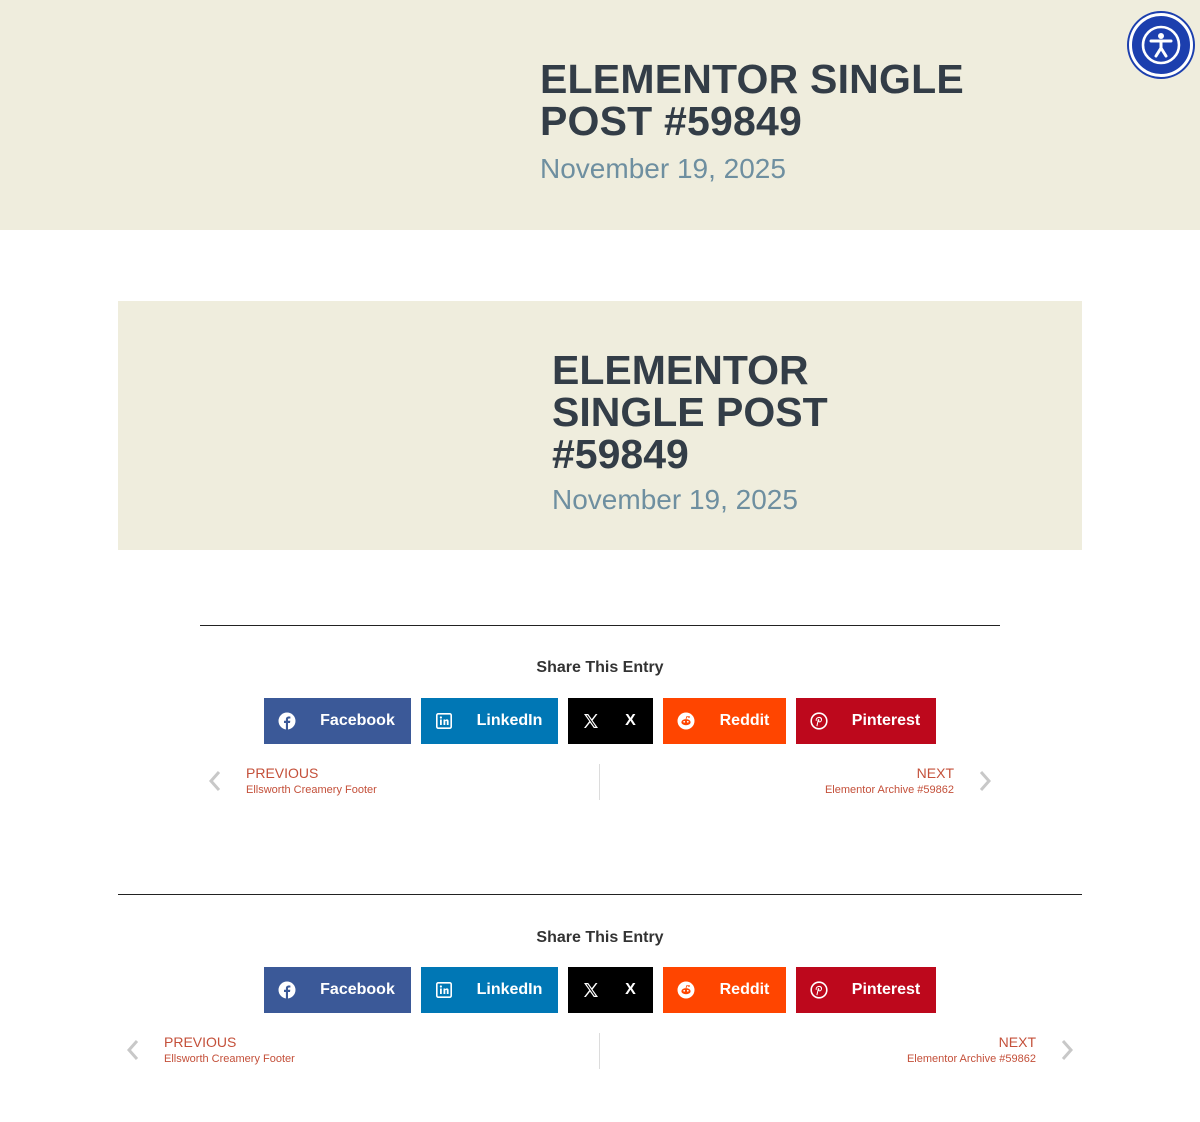 Image resolution: width=1200 pixels, height=1122 pixels. Describe the element at coordinates (690, 412) in the screenshot. I see `card-title: ELEMENTOR SINGLE POST #59849` at that location.